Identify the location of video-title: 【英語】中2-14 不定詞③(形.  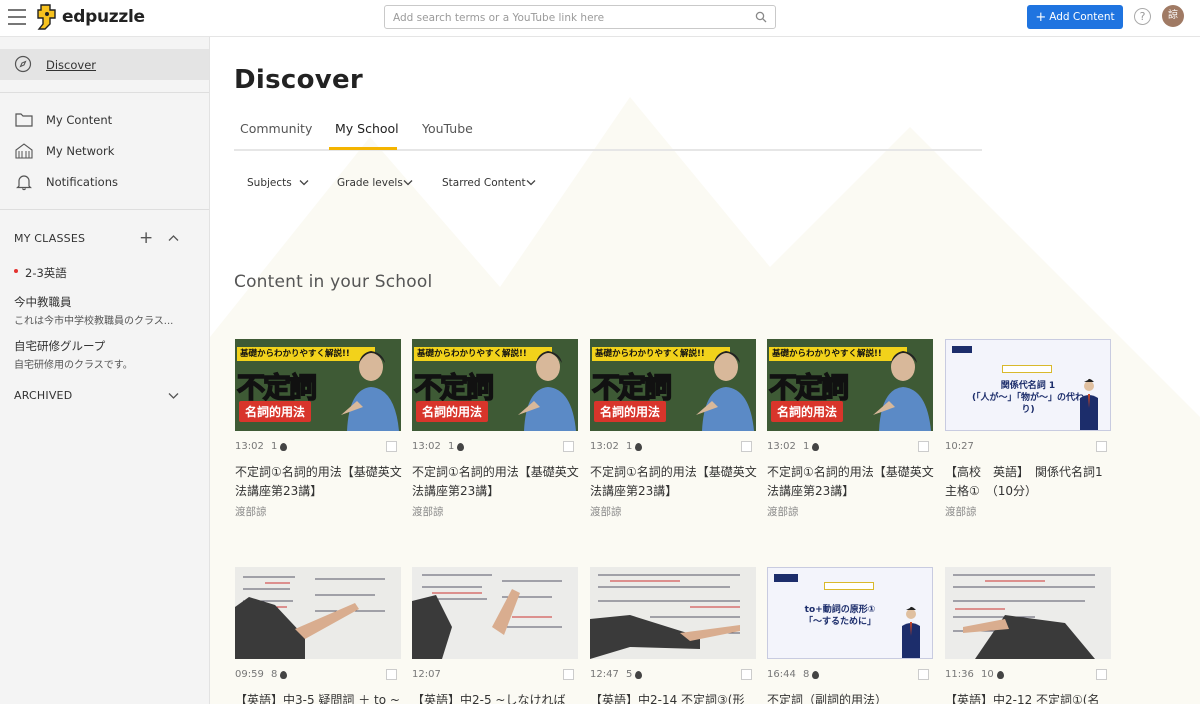
(677, 697).